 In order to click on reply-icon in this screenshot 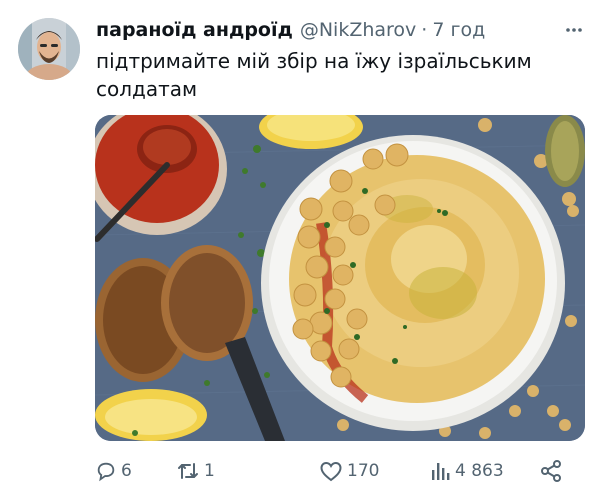, I will do `click(106, 472)`.